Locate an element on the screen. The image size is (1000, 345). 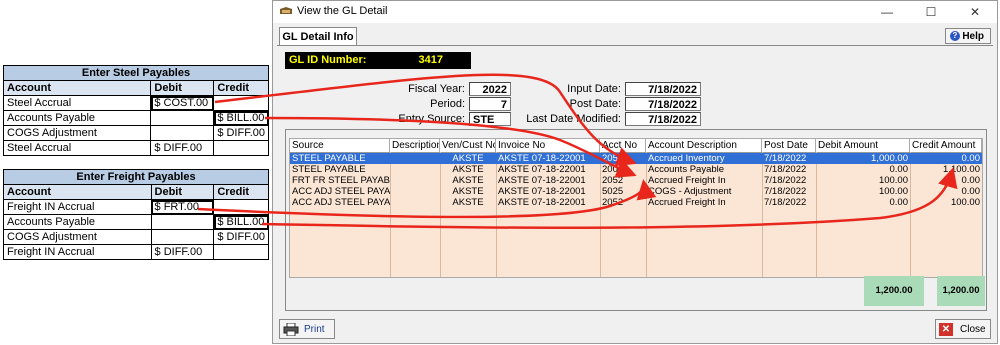
freight-debit: $ DIFF.00 is located at coordinates (182, 252).